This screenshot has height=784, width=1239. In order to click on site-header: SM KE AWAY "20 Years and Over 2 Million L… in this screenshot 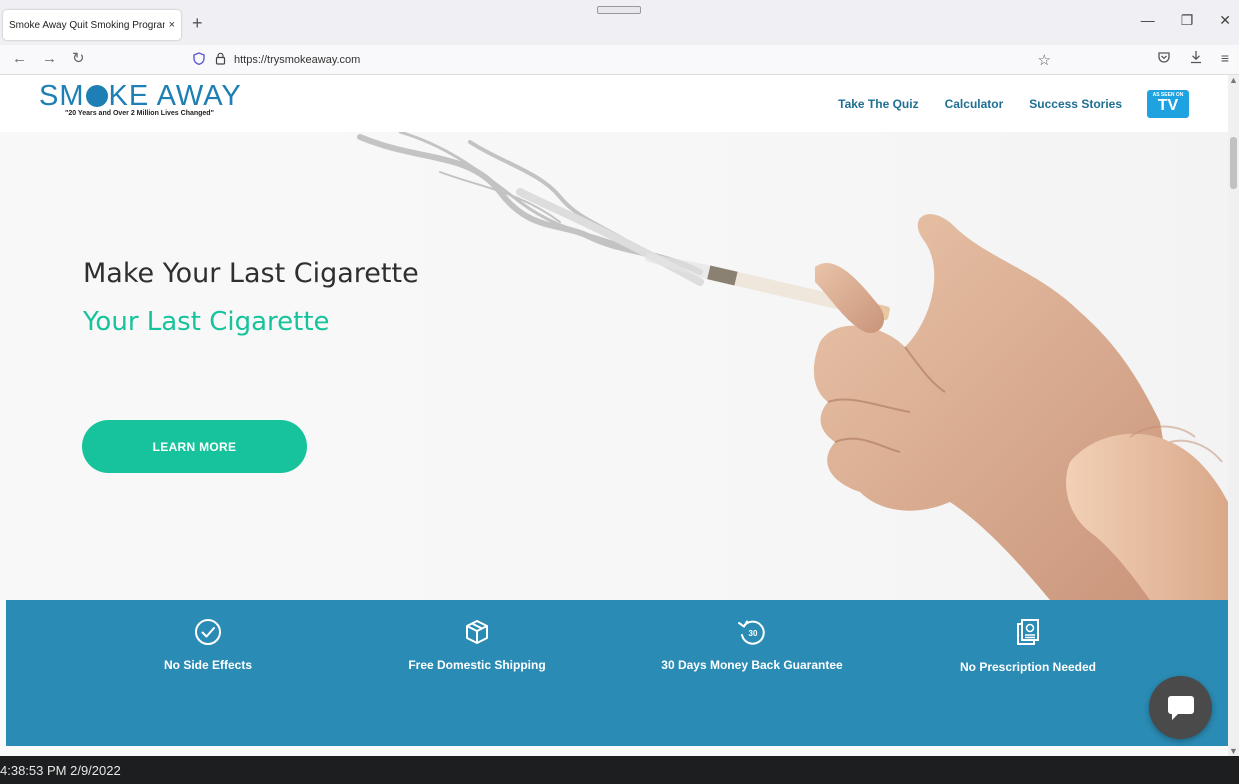, I will do `click(614, 103)`.